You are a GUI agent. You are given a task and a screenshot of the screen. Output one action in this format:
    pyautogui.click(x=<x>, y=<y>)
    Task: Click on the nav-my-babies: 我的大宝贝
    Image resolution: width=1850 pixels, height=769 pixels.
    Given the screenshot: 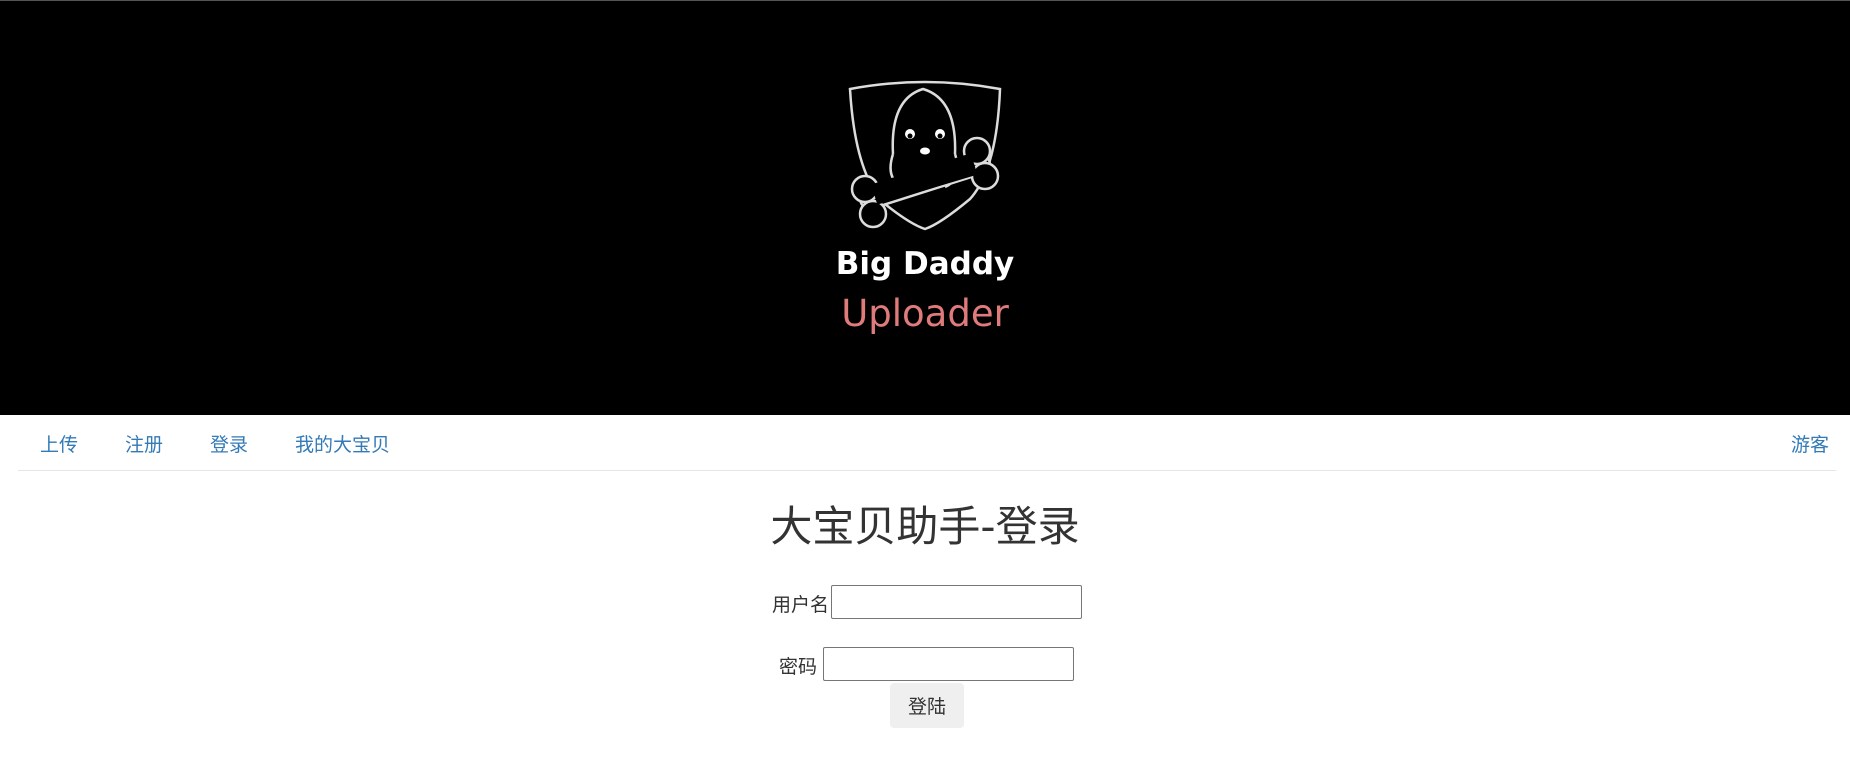 What is the action you would take?
    pyautogui.click(x=342, y=443)
    